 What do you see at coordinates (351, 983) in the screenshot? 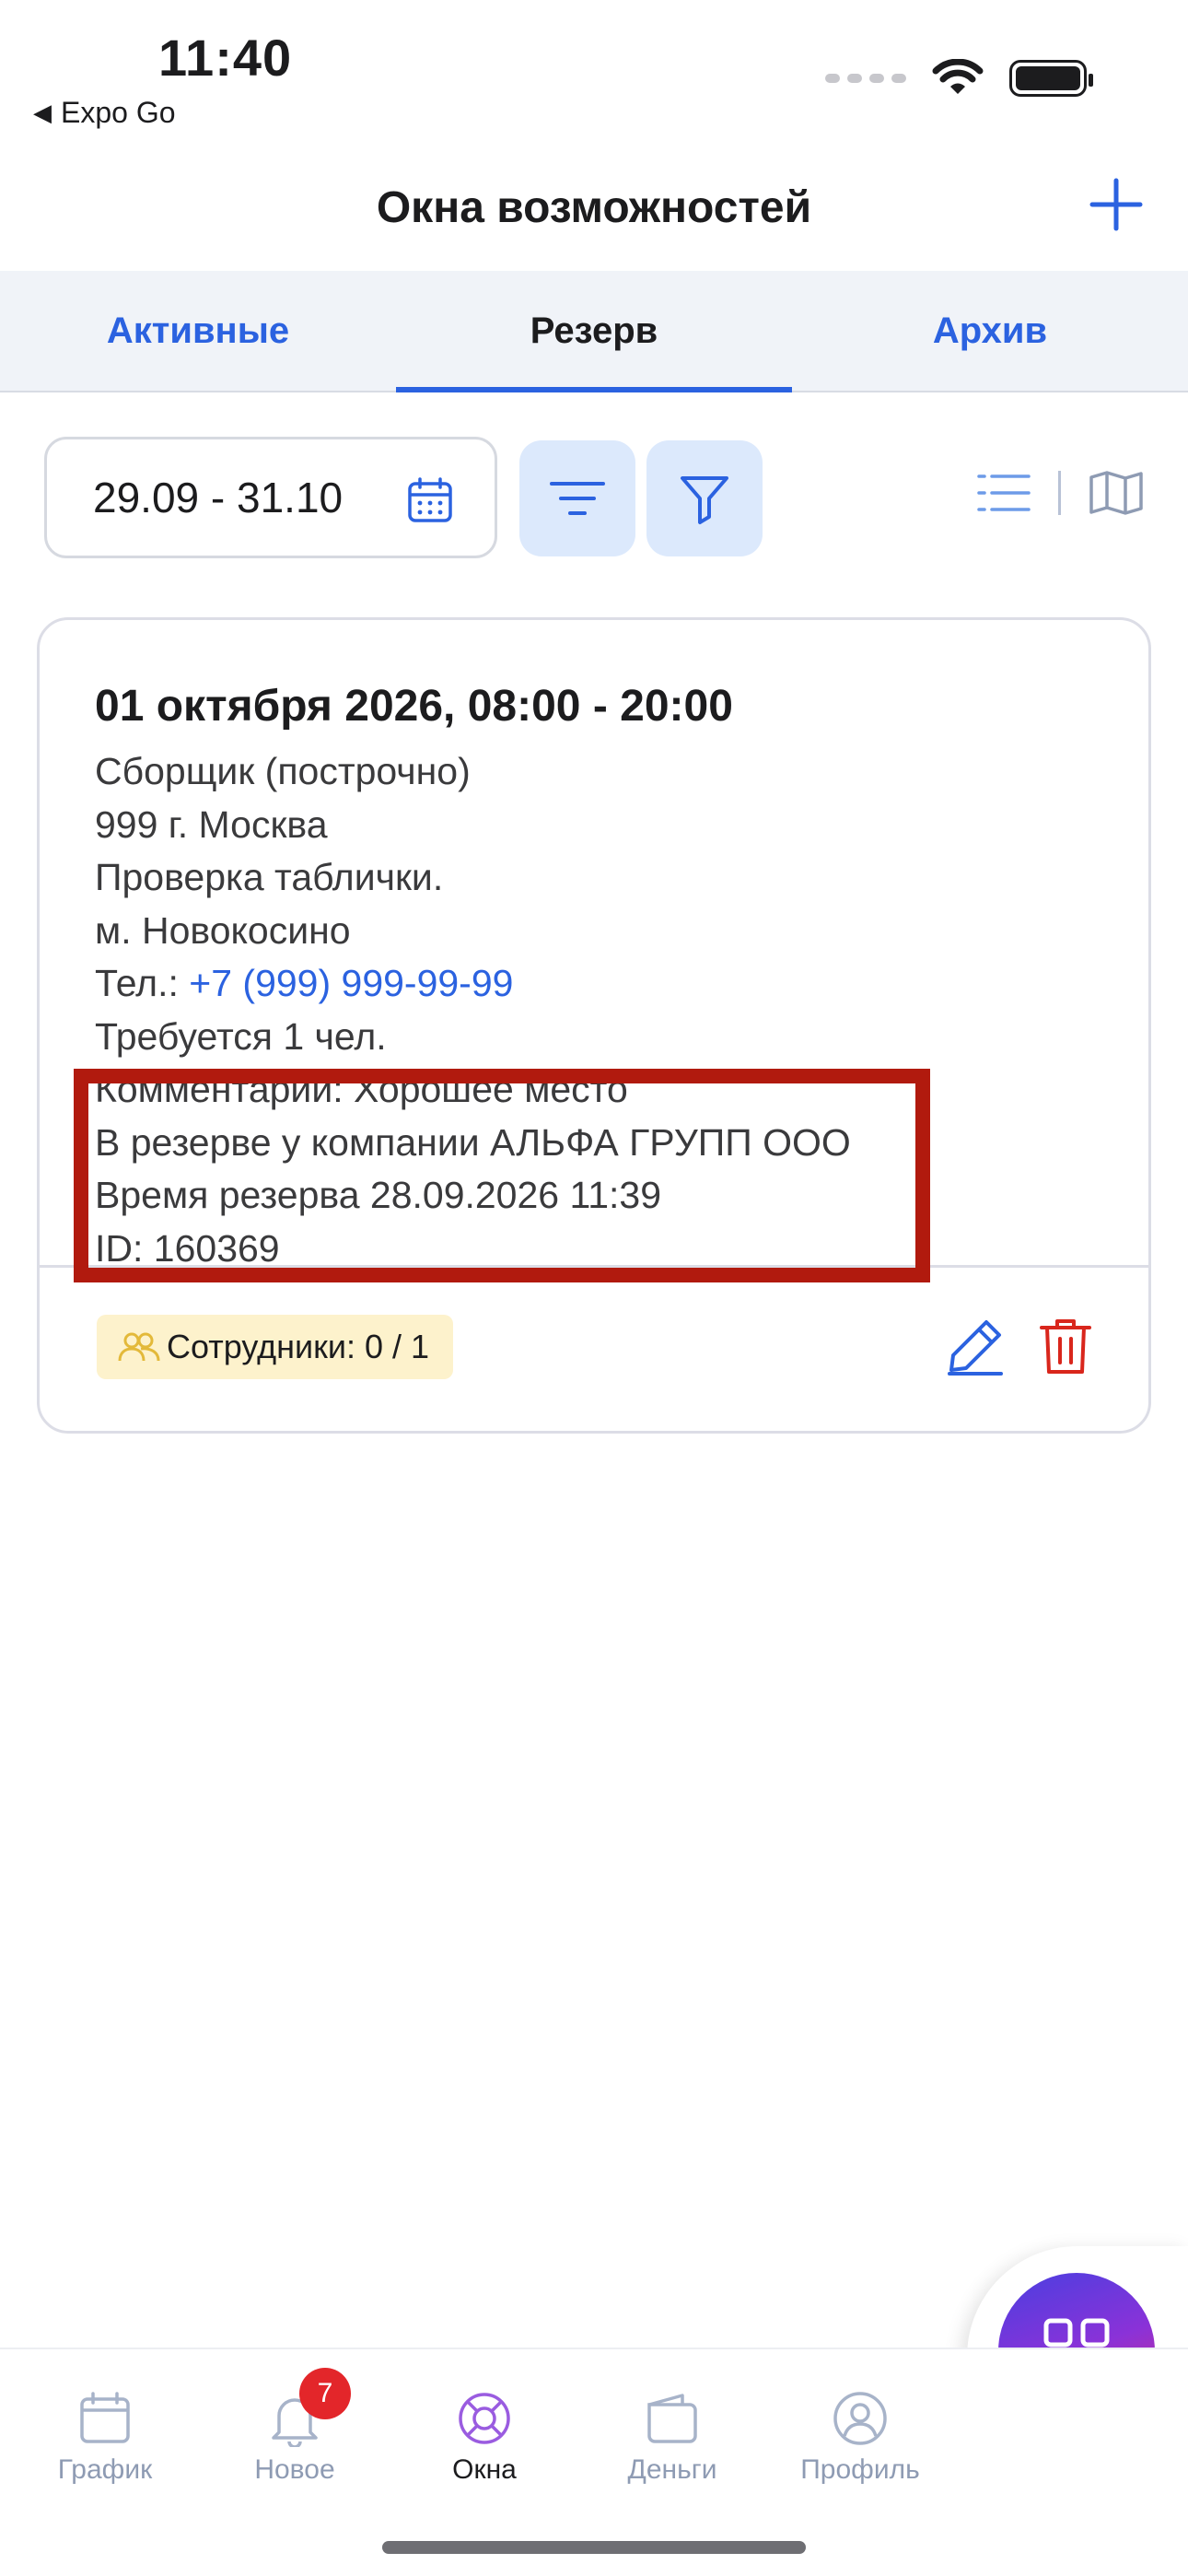
I see `phone-link: +7 (999) 999-99-99` at bounding box center [351, 983].